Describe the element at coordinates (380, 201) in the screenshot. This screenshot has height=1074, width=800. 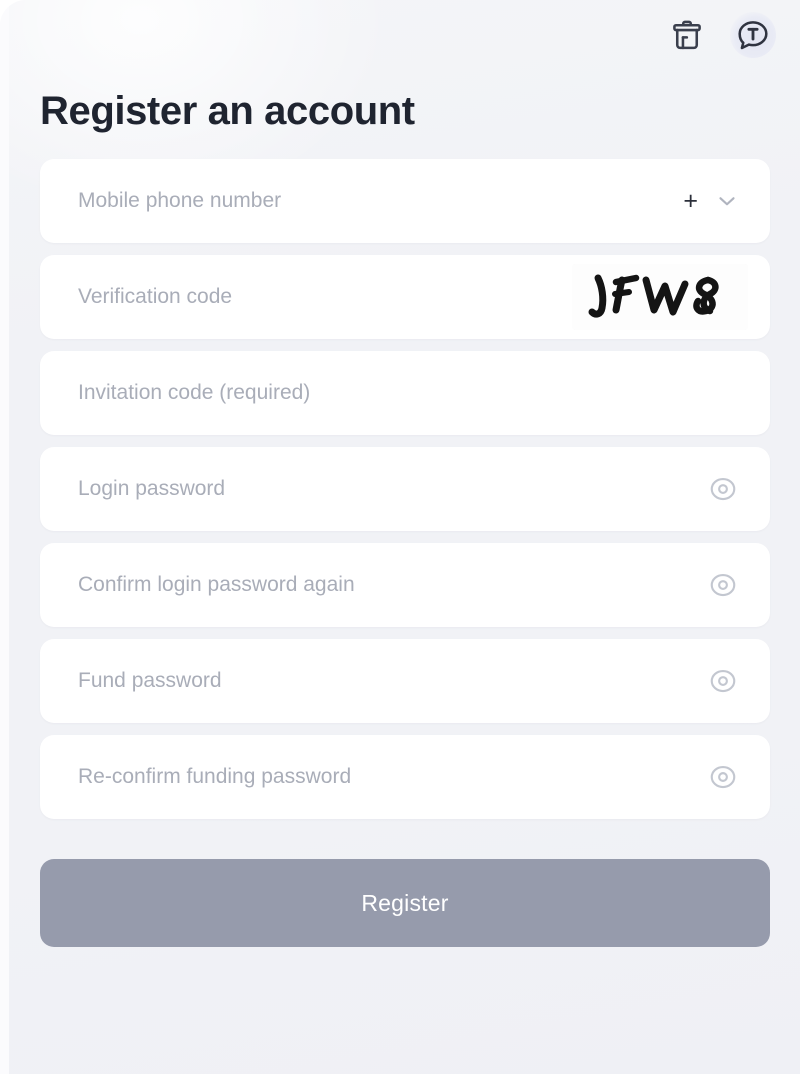
I see `mobile-phone-number-input: Mobile phone number` at that location.